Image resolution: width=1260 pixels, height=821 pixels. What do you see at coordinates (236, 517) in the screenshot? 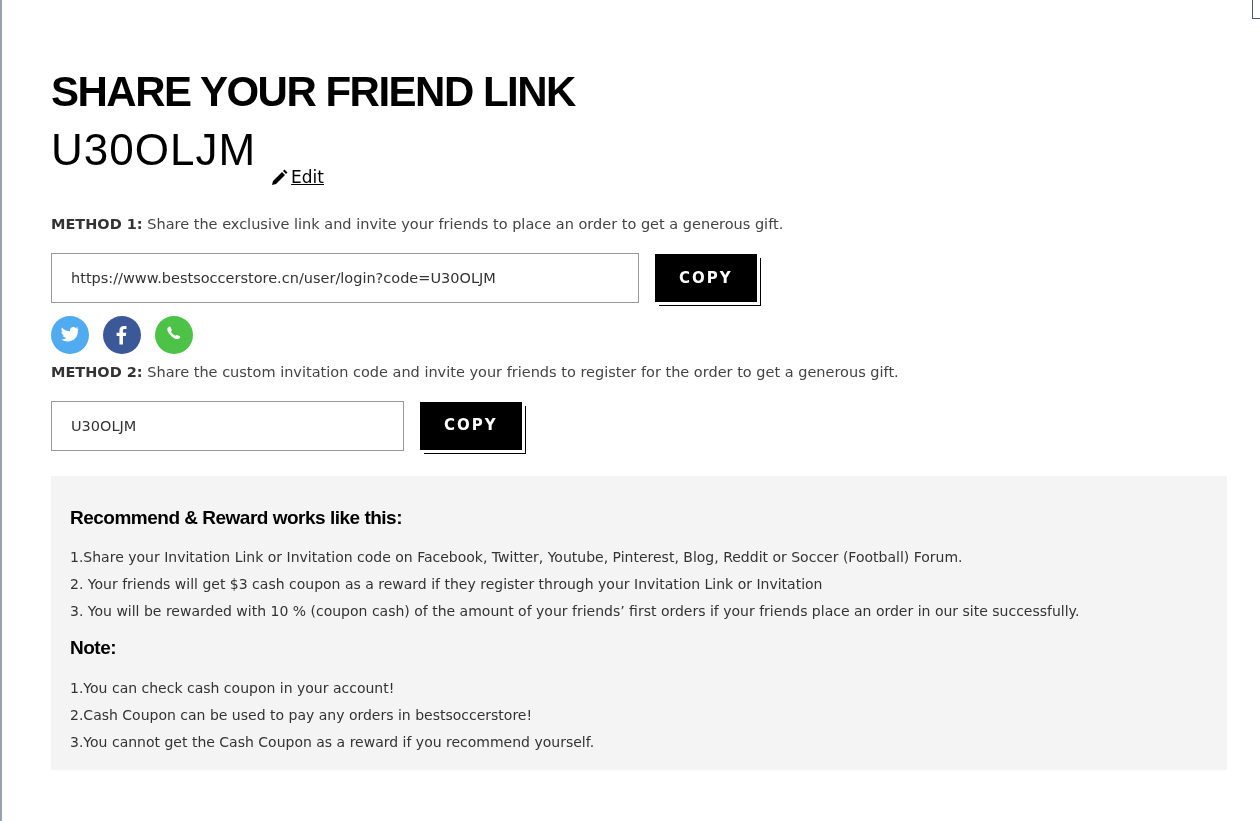
I see `section-heading: Recommend & Reward works like this:` at bounding box center [236, 517].